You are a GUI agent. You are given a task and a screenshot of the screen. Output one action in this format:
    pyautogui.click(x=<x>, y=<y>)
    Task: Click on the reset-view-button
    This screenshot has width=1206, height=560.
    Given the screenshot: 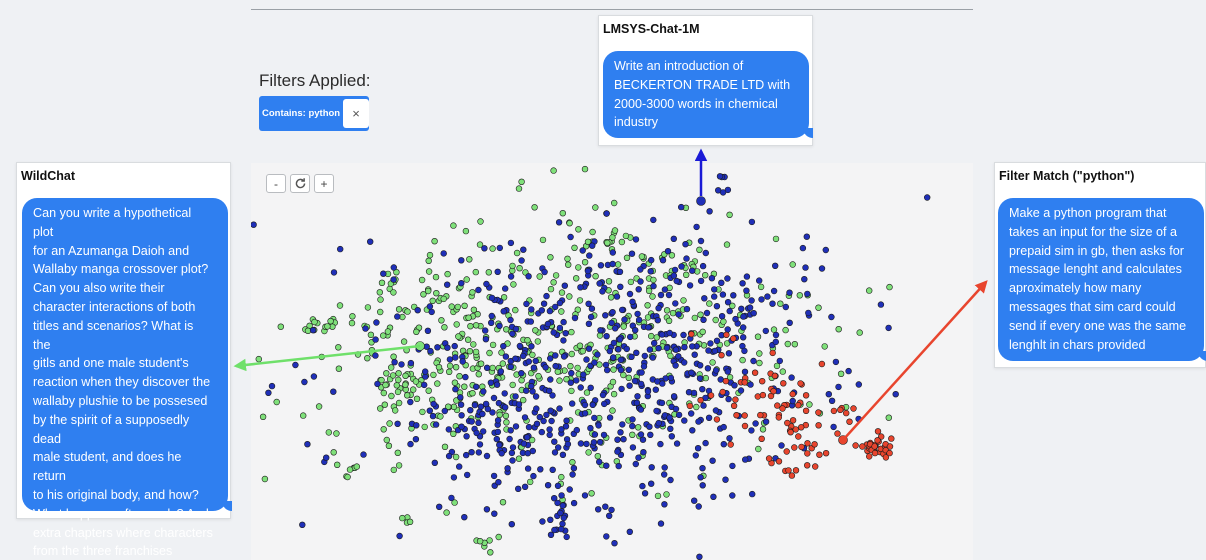 What is the action you would take?
    pyautogui.click(x=300, y=183)
    